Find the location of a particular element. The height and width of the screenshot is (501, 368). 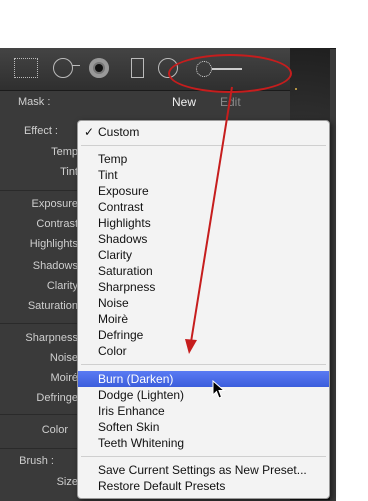

menu-item-label: Moirè is located at coordinates (113, 319).